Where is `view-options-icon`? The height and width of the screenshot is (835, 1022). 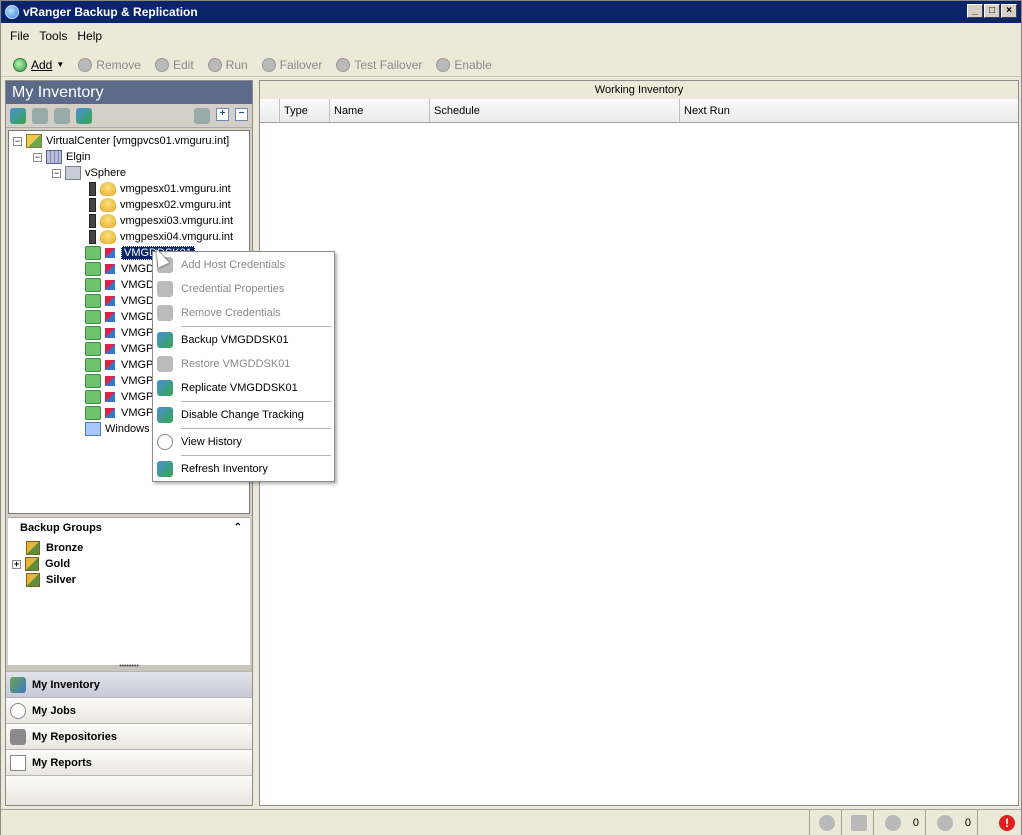 view-options-icon is located at coordinates (202, 116).